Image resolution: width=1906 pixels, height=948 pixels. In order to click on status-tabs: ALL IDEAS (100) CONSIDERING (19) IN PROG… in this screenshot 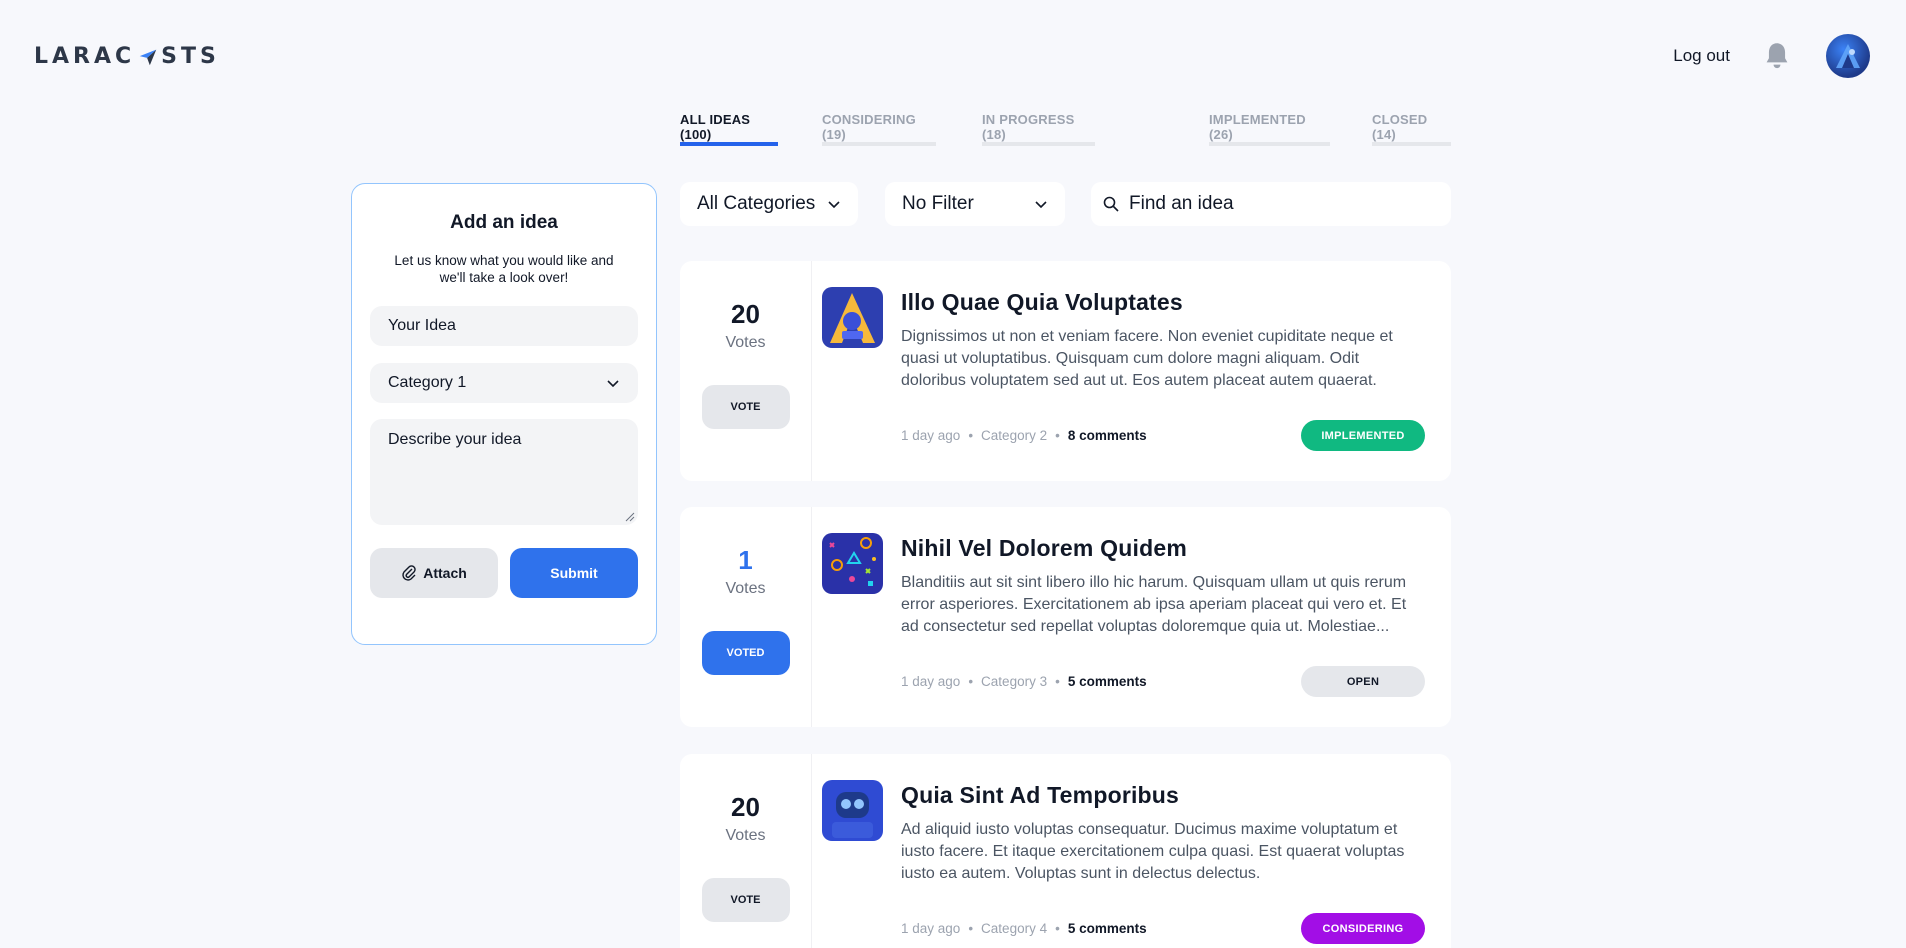, I will do `click(1065, 129)`.